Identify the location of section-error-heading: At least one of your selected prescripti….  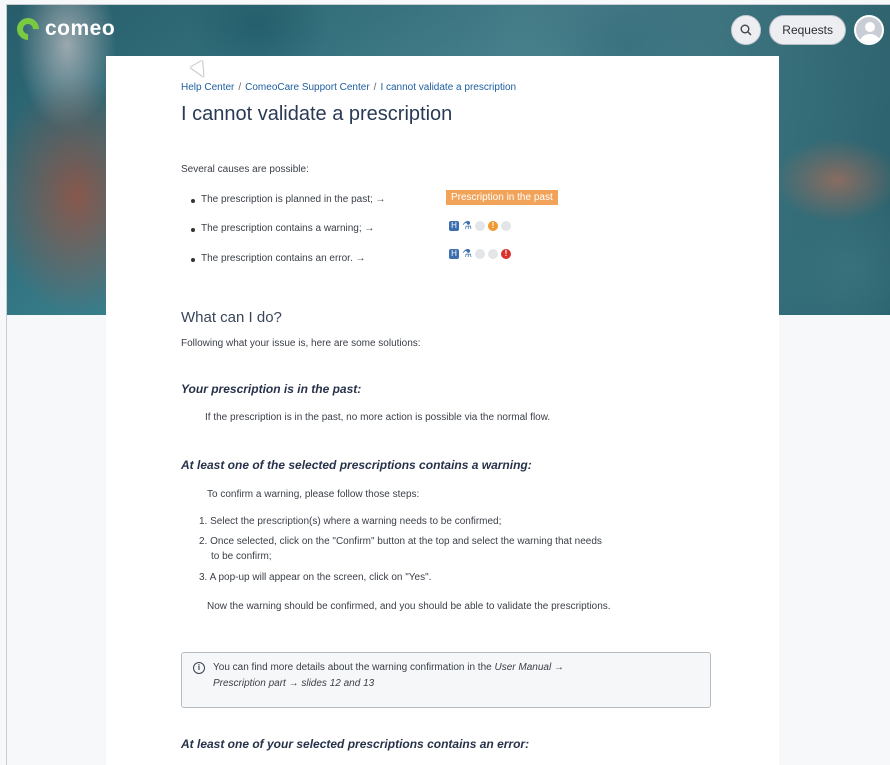
(355, 744).